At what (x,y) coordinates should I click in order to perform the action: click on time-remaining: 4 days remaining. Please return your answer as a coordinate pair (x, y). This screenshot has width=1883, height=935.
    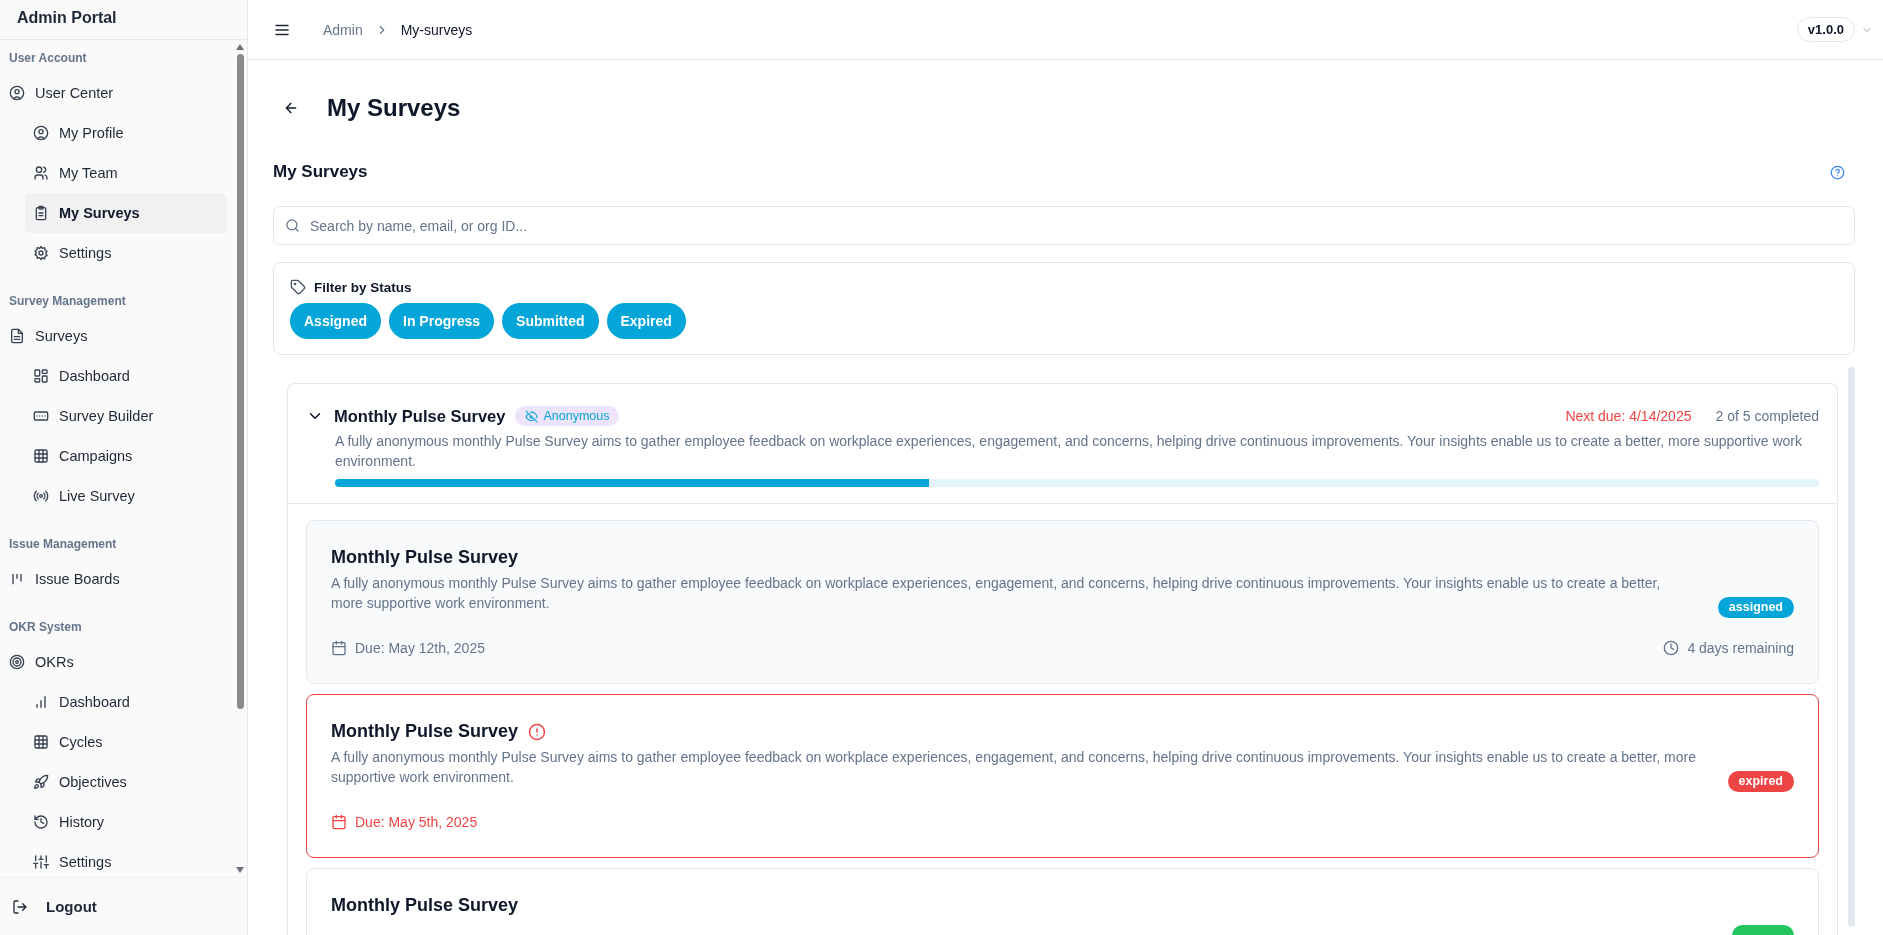
    Looking at the image, I should click on (1740, 648).